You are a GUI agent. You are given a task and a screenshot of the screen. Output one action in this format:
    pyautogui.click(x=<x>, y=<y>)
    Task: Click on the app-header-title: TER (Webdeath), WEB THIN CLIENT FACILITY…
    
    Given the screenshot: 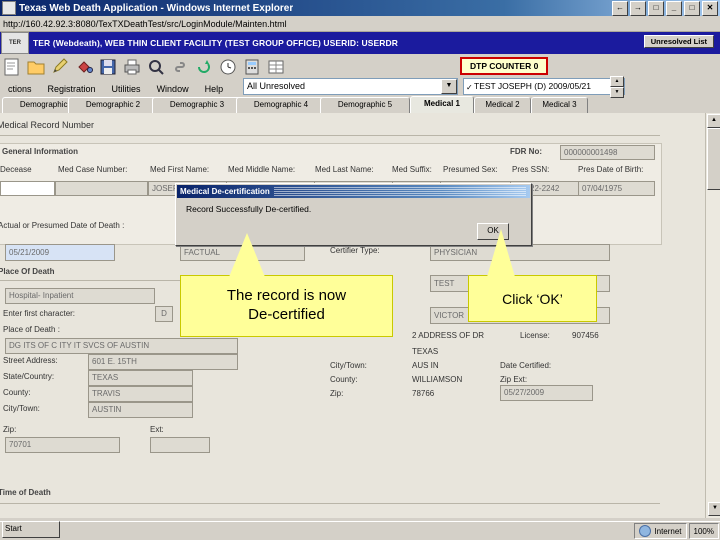 What is the action you would take?
    pyautogui.click(x=215, y=43)
    